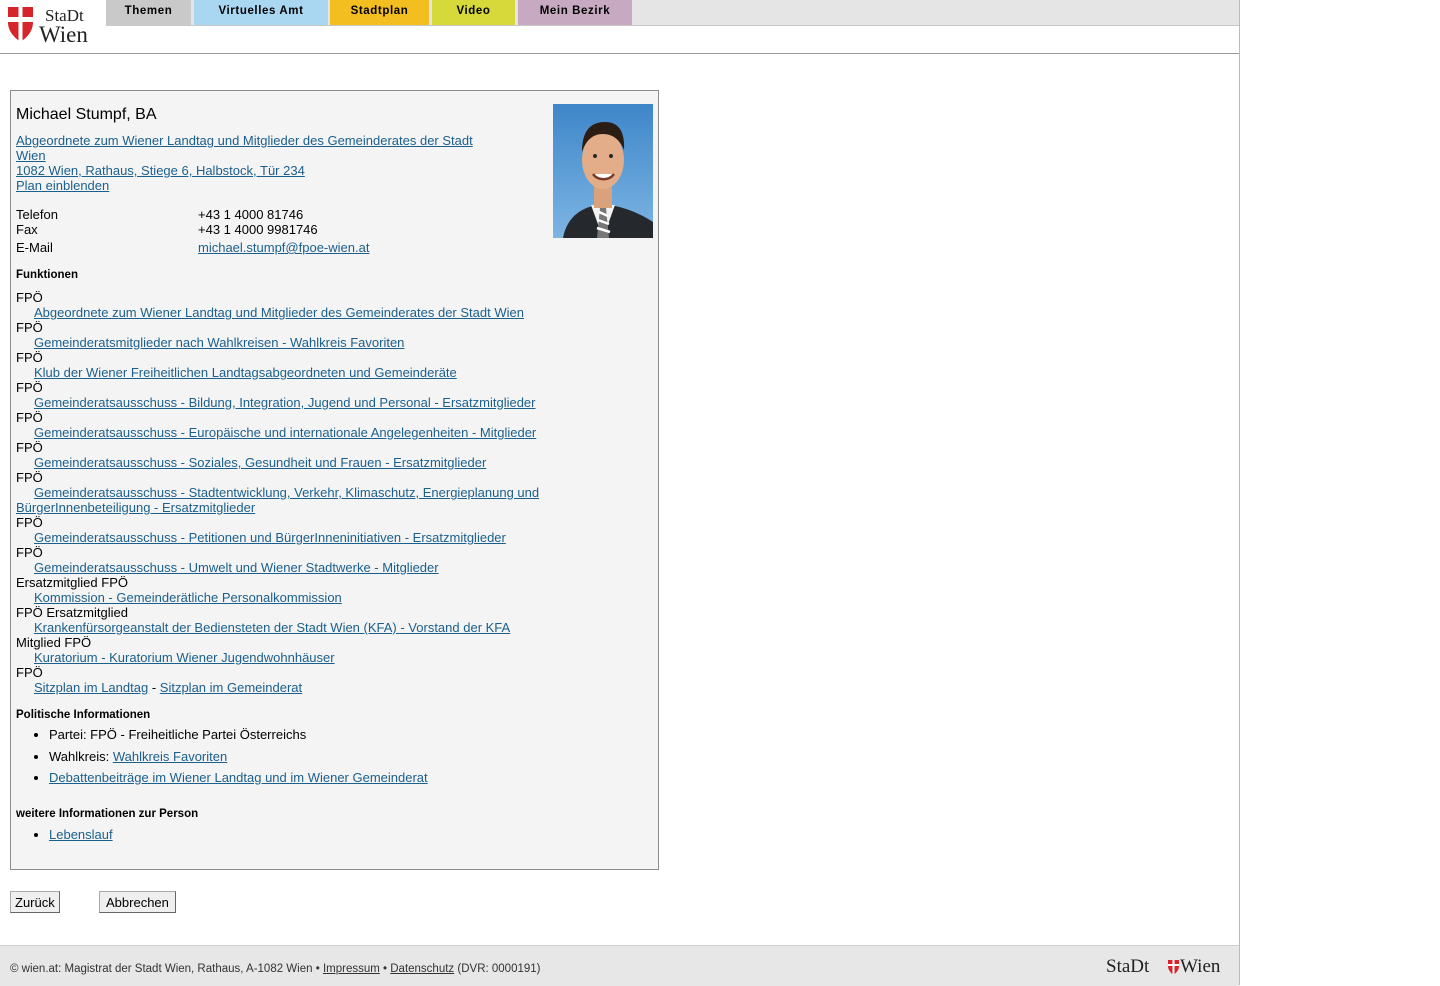 The width and height of the screenshot is (1440, 986). What do you see at coordinates (31, 155) in the screenshot?
I see `role-link-continued: Wien` at bounding box center [31, 155].